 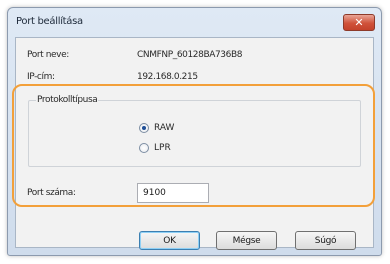 I want to click on dialog-title: Port beállítása, so click(x=49, y=21).